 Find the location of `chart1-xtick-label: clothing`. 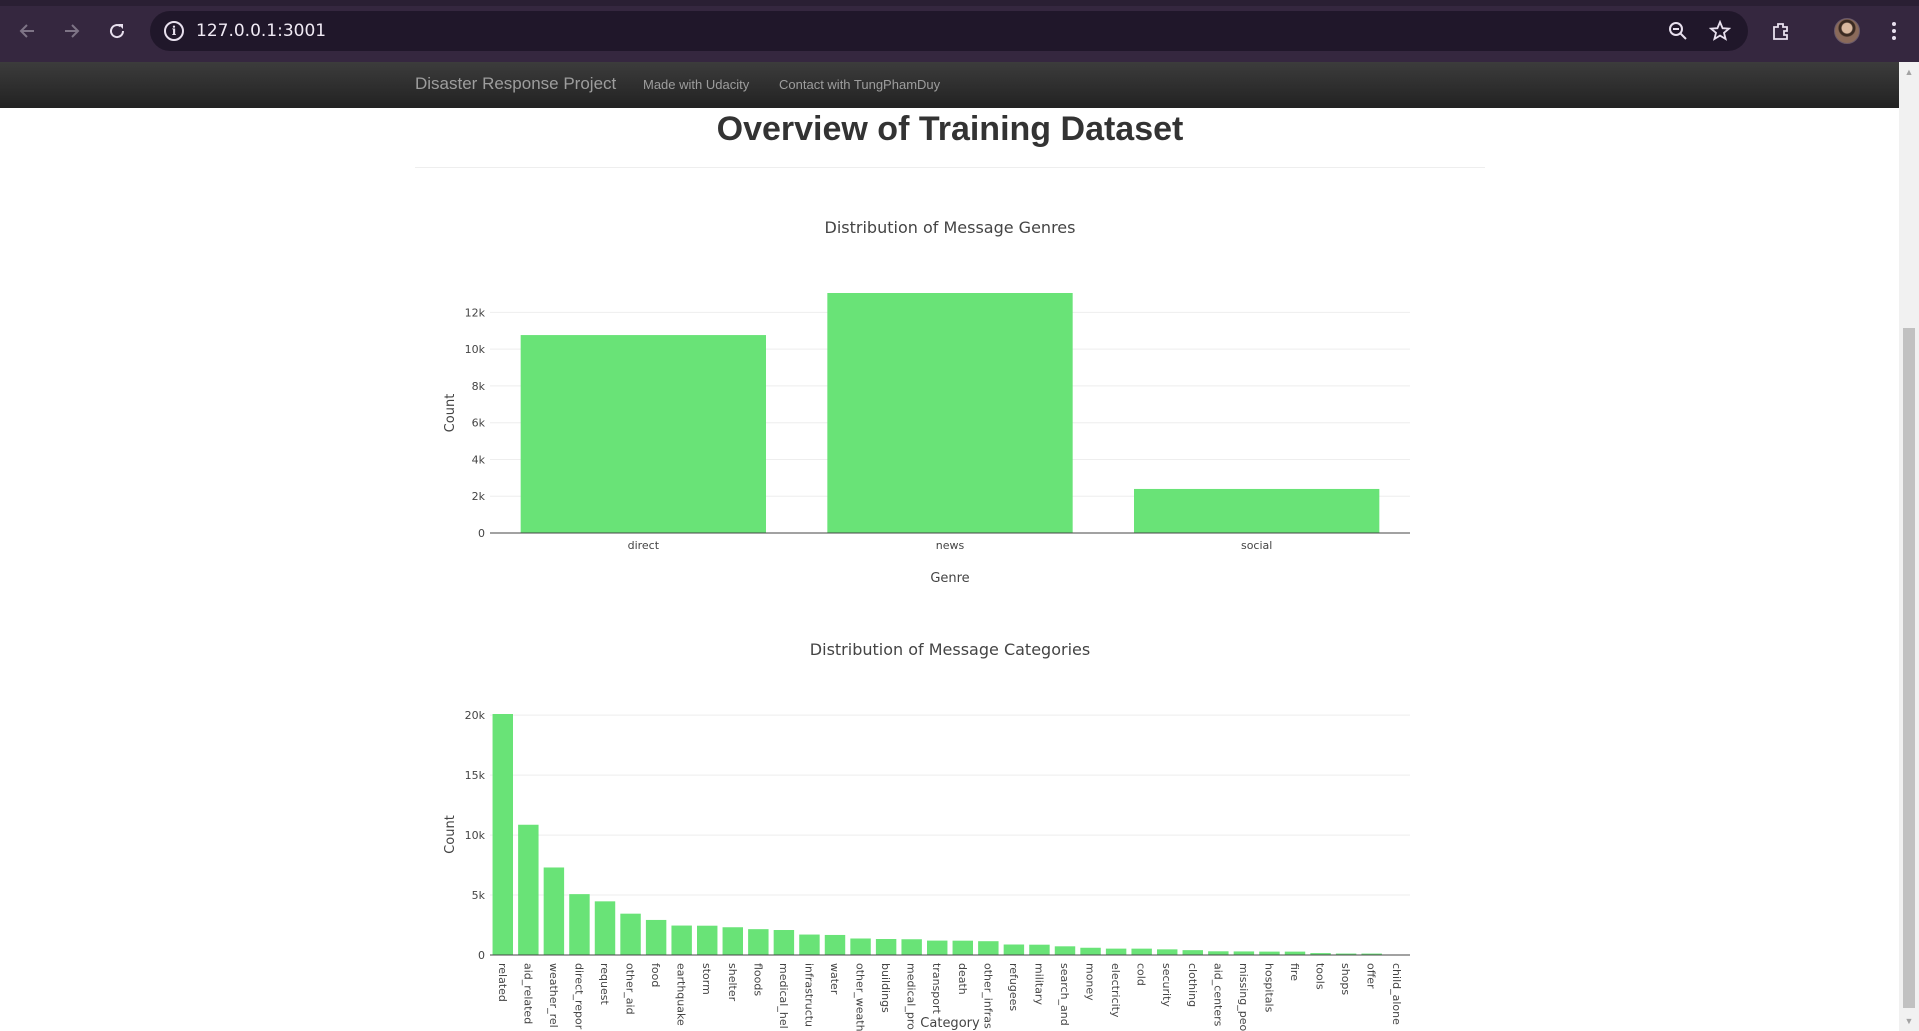

chart1-xtick-label: clothing is located at coordinates (1192, 985).